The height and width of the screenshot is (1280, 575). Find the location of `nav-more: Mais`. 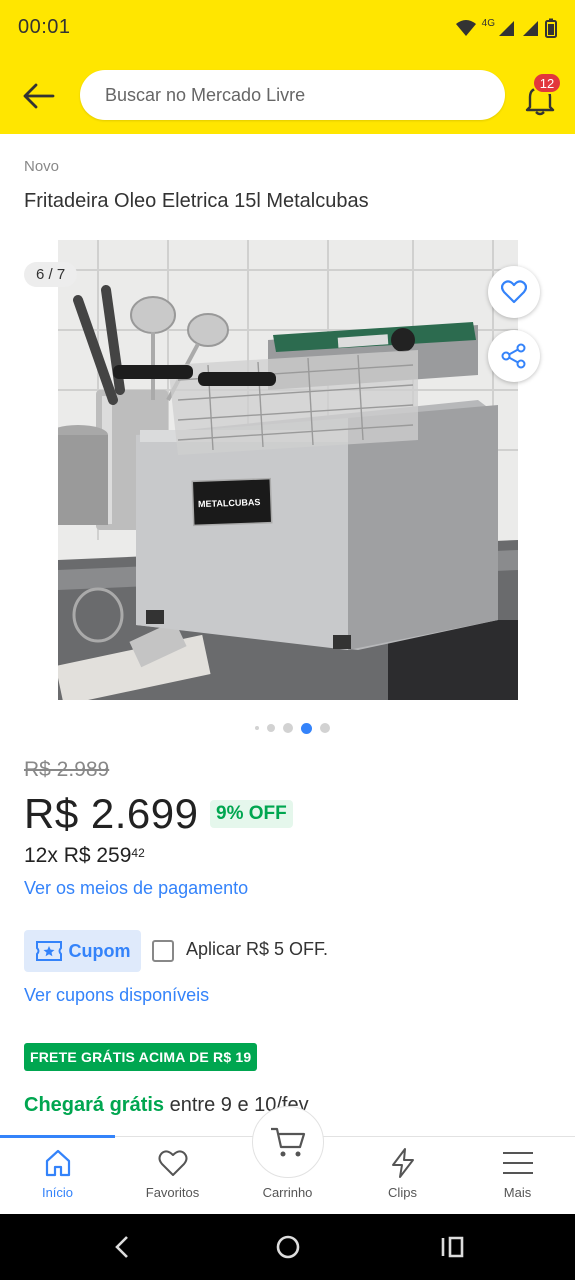

nav-more: Mais is located at coordinates (517, 1176).